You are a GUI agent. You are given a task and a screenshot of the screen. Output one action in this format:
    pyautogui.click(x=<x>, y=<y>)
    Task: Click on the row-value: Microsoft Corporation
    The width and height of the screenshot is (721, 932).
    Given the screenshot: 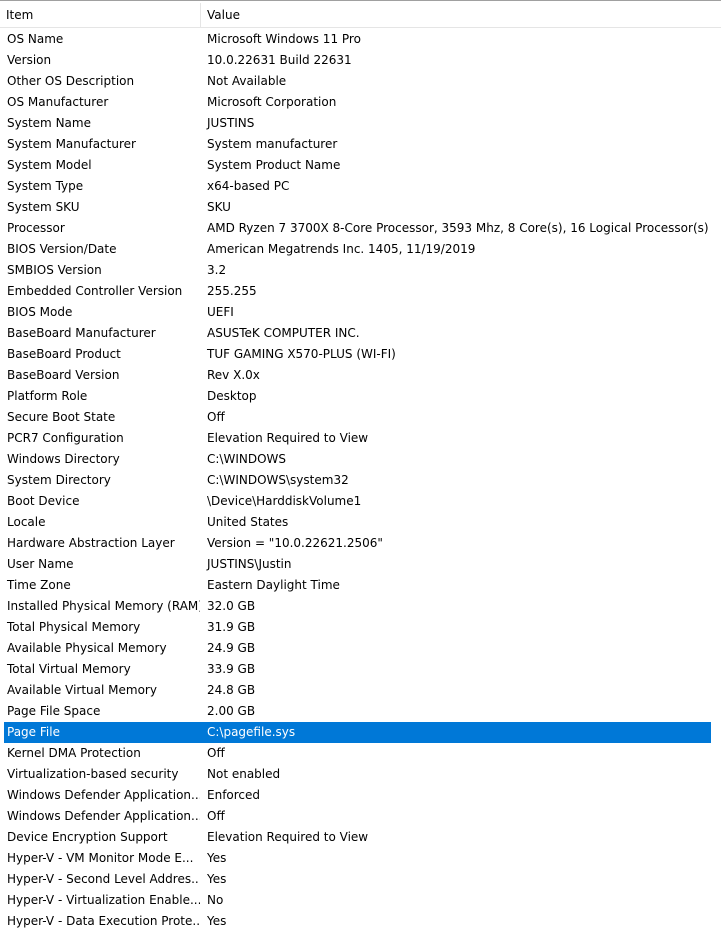 What is the action you would take?
    pyautogui.click(x=272, y=102)
    